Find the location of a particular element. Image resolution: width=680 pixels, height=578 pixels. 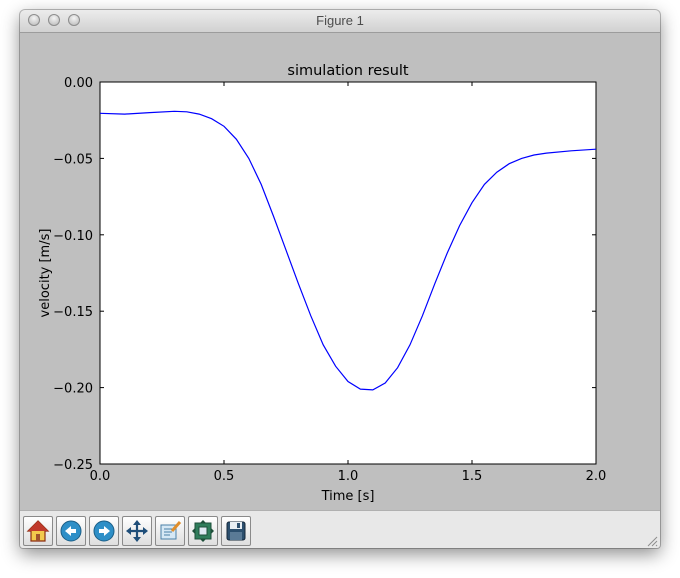

forward-button is located at coordinates (104, 531).